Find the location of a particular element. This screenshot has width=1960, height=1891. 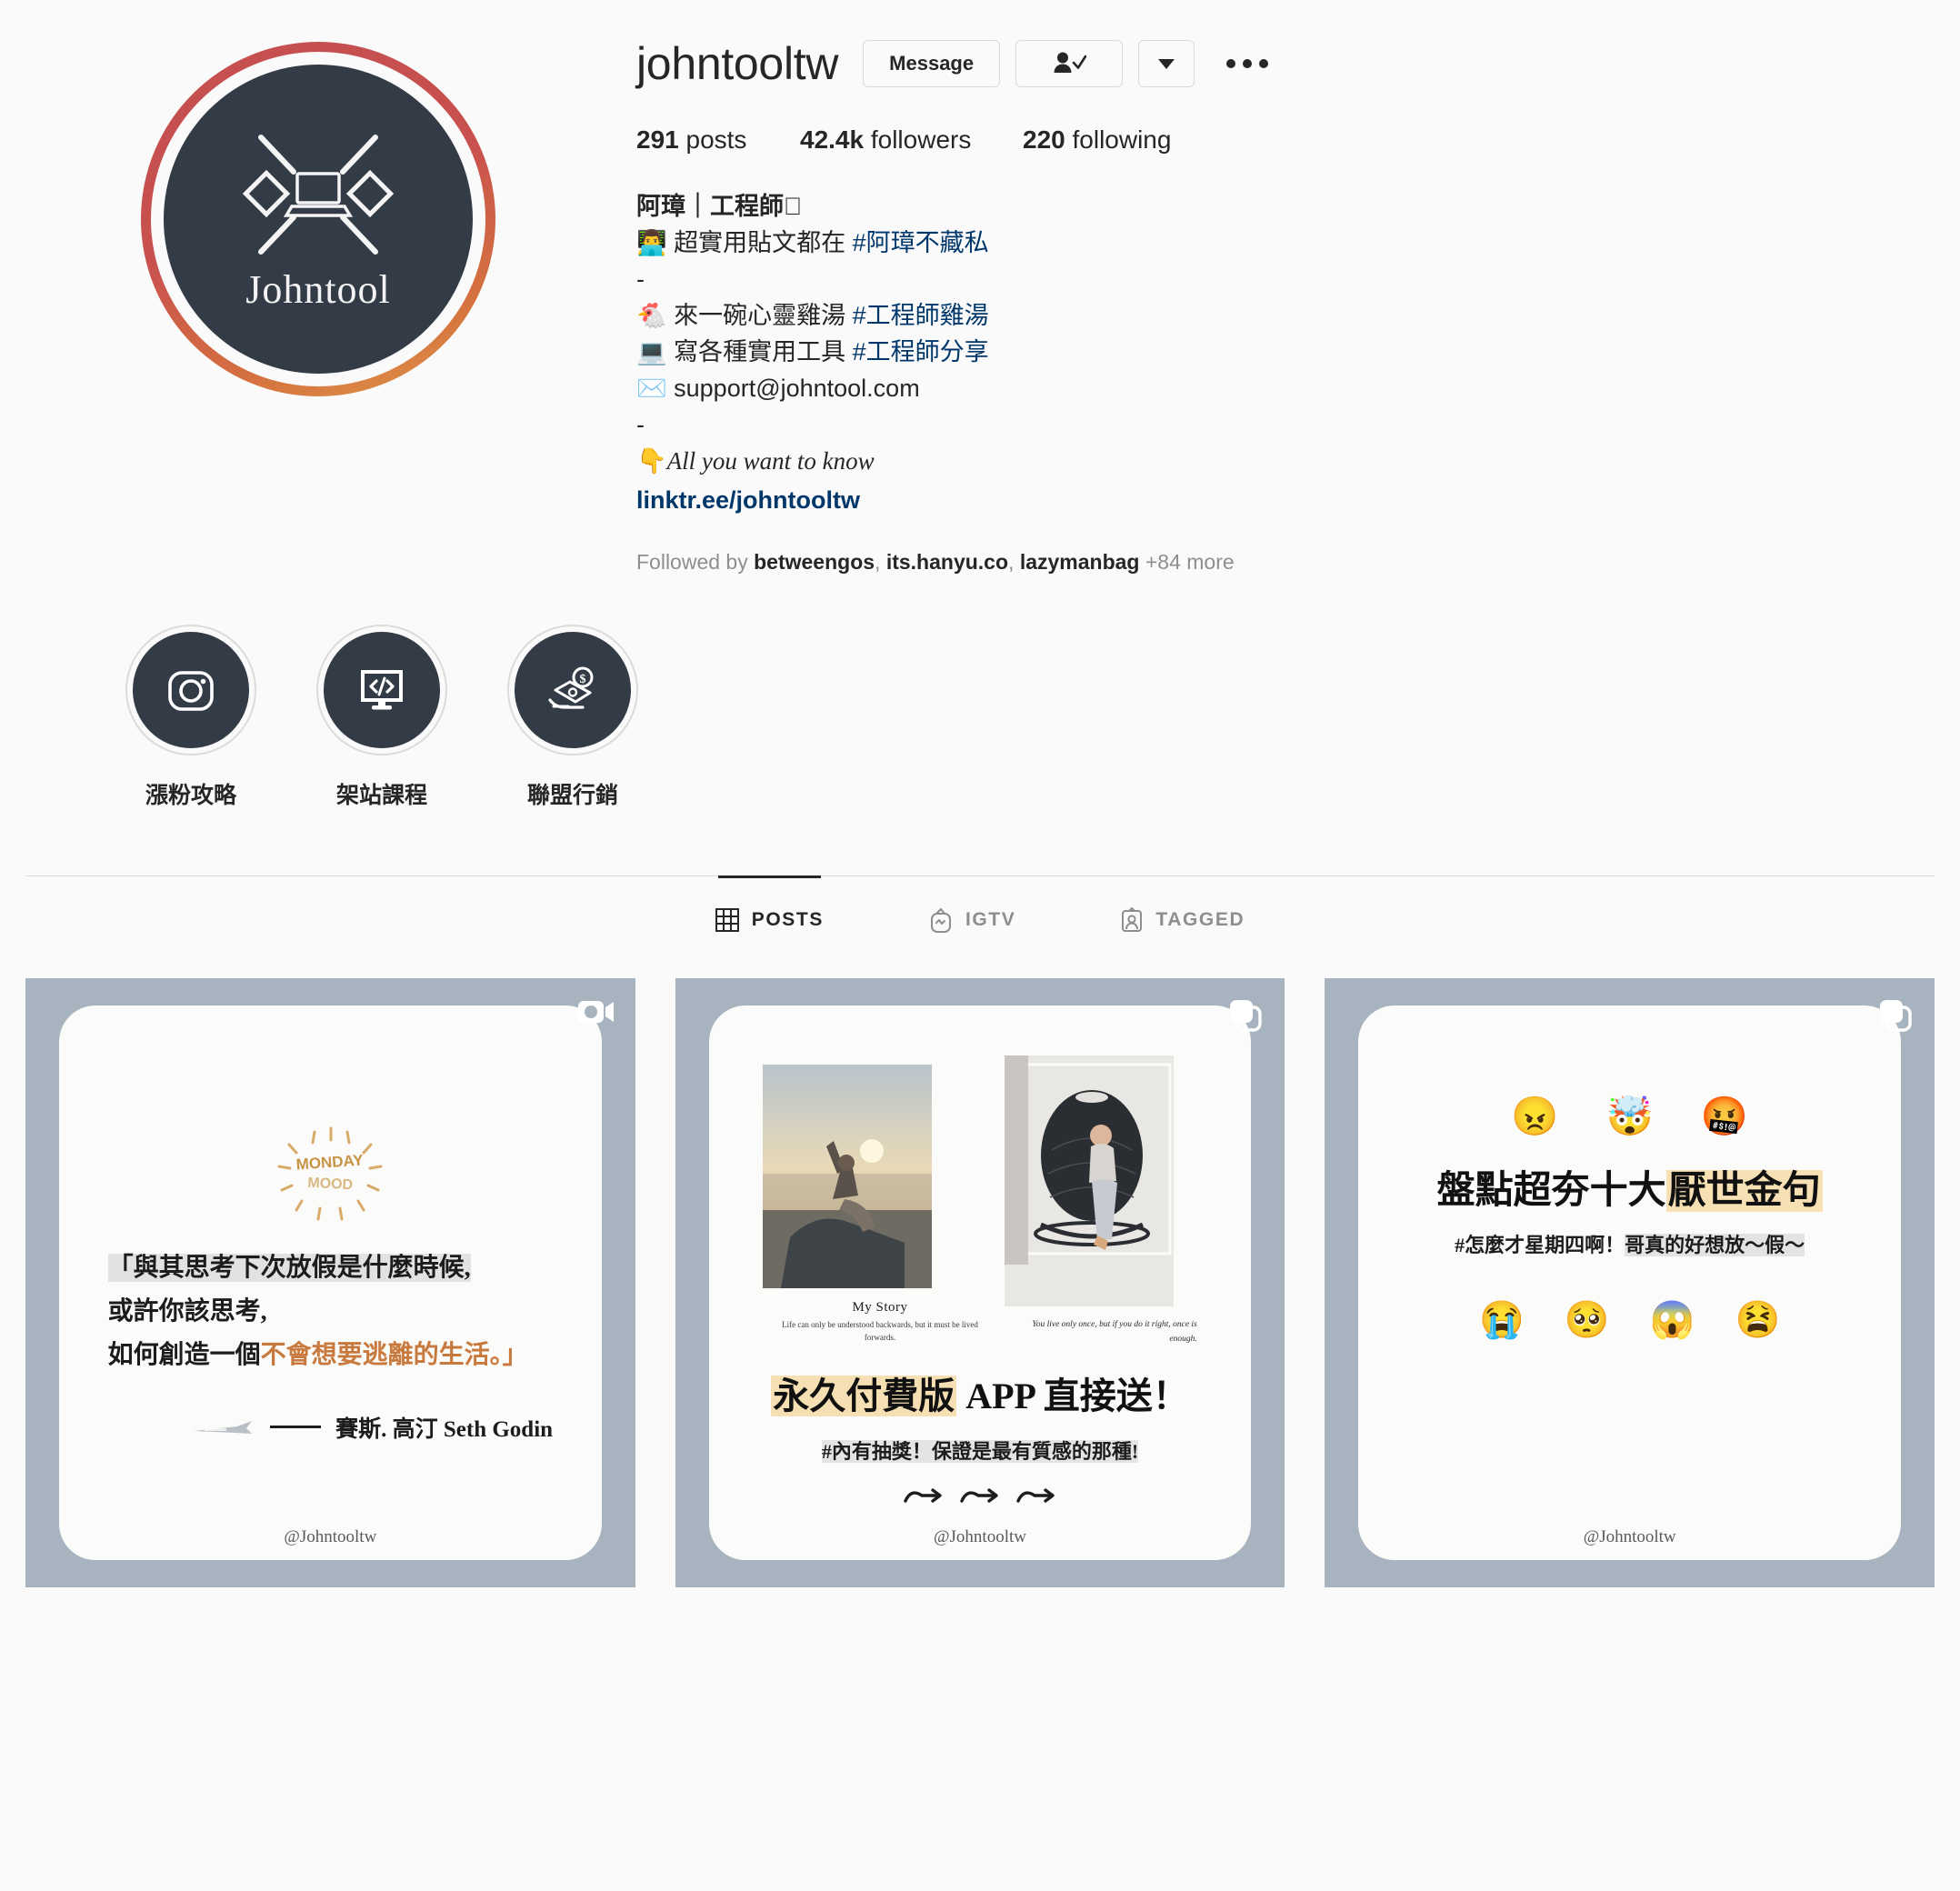

svg-text: MONDAY is located at coordinates (330, 1162).